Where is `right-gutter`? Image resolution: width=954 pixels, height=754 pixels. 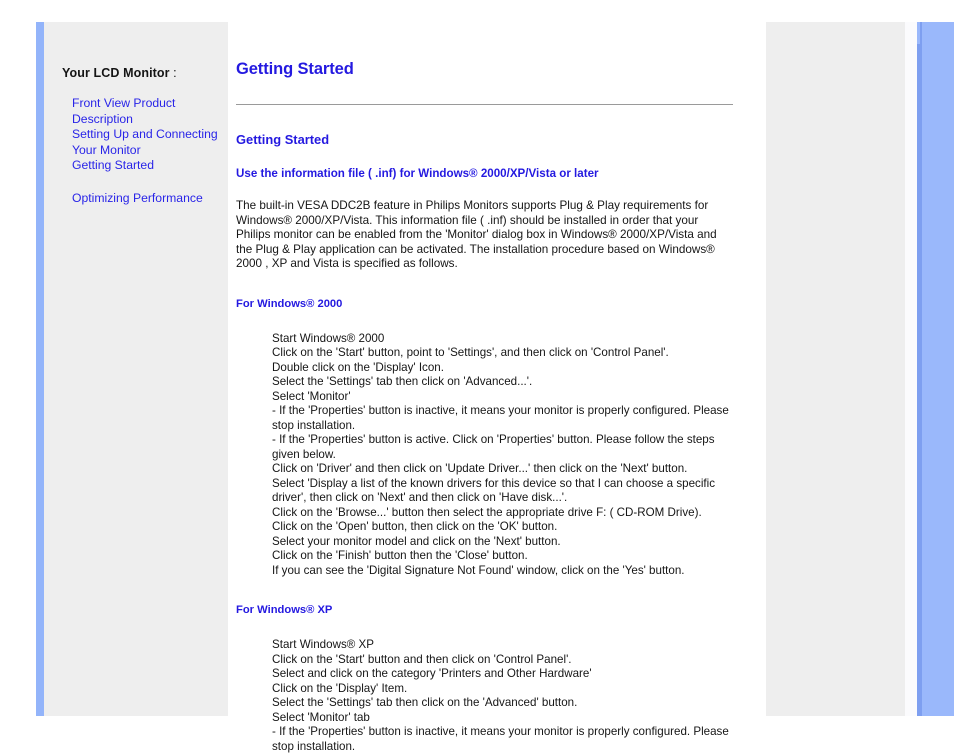 right-gutter is located at coordinates (911, 369).